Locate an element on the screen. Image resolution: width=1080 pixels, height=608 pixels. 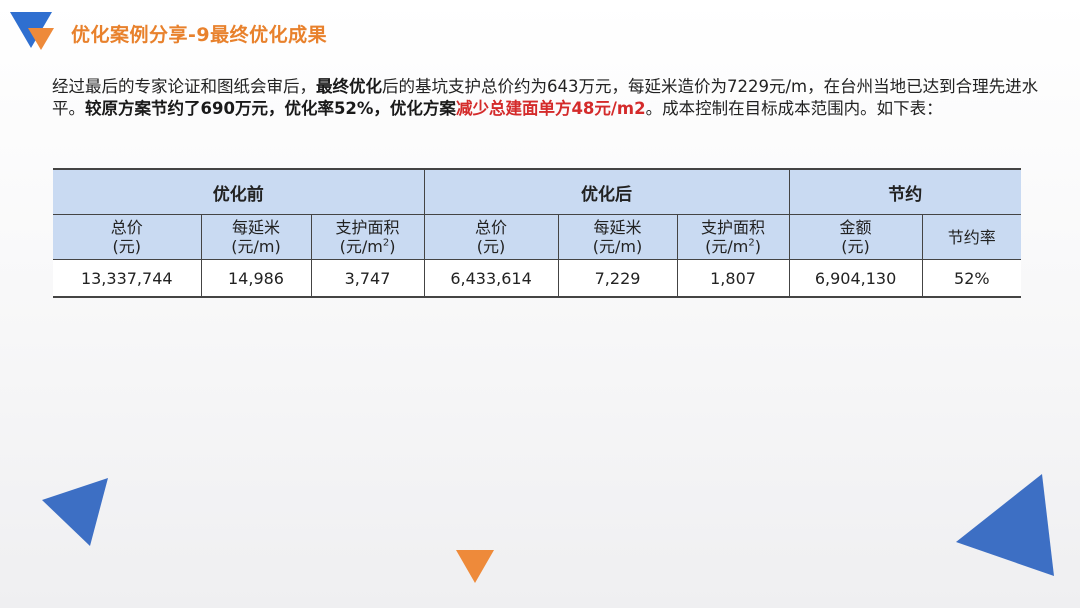
col-before-total: 总价 (元) is located at coordinates (127, 237).